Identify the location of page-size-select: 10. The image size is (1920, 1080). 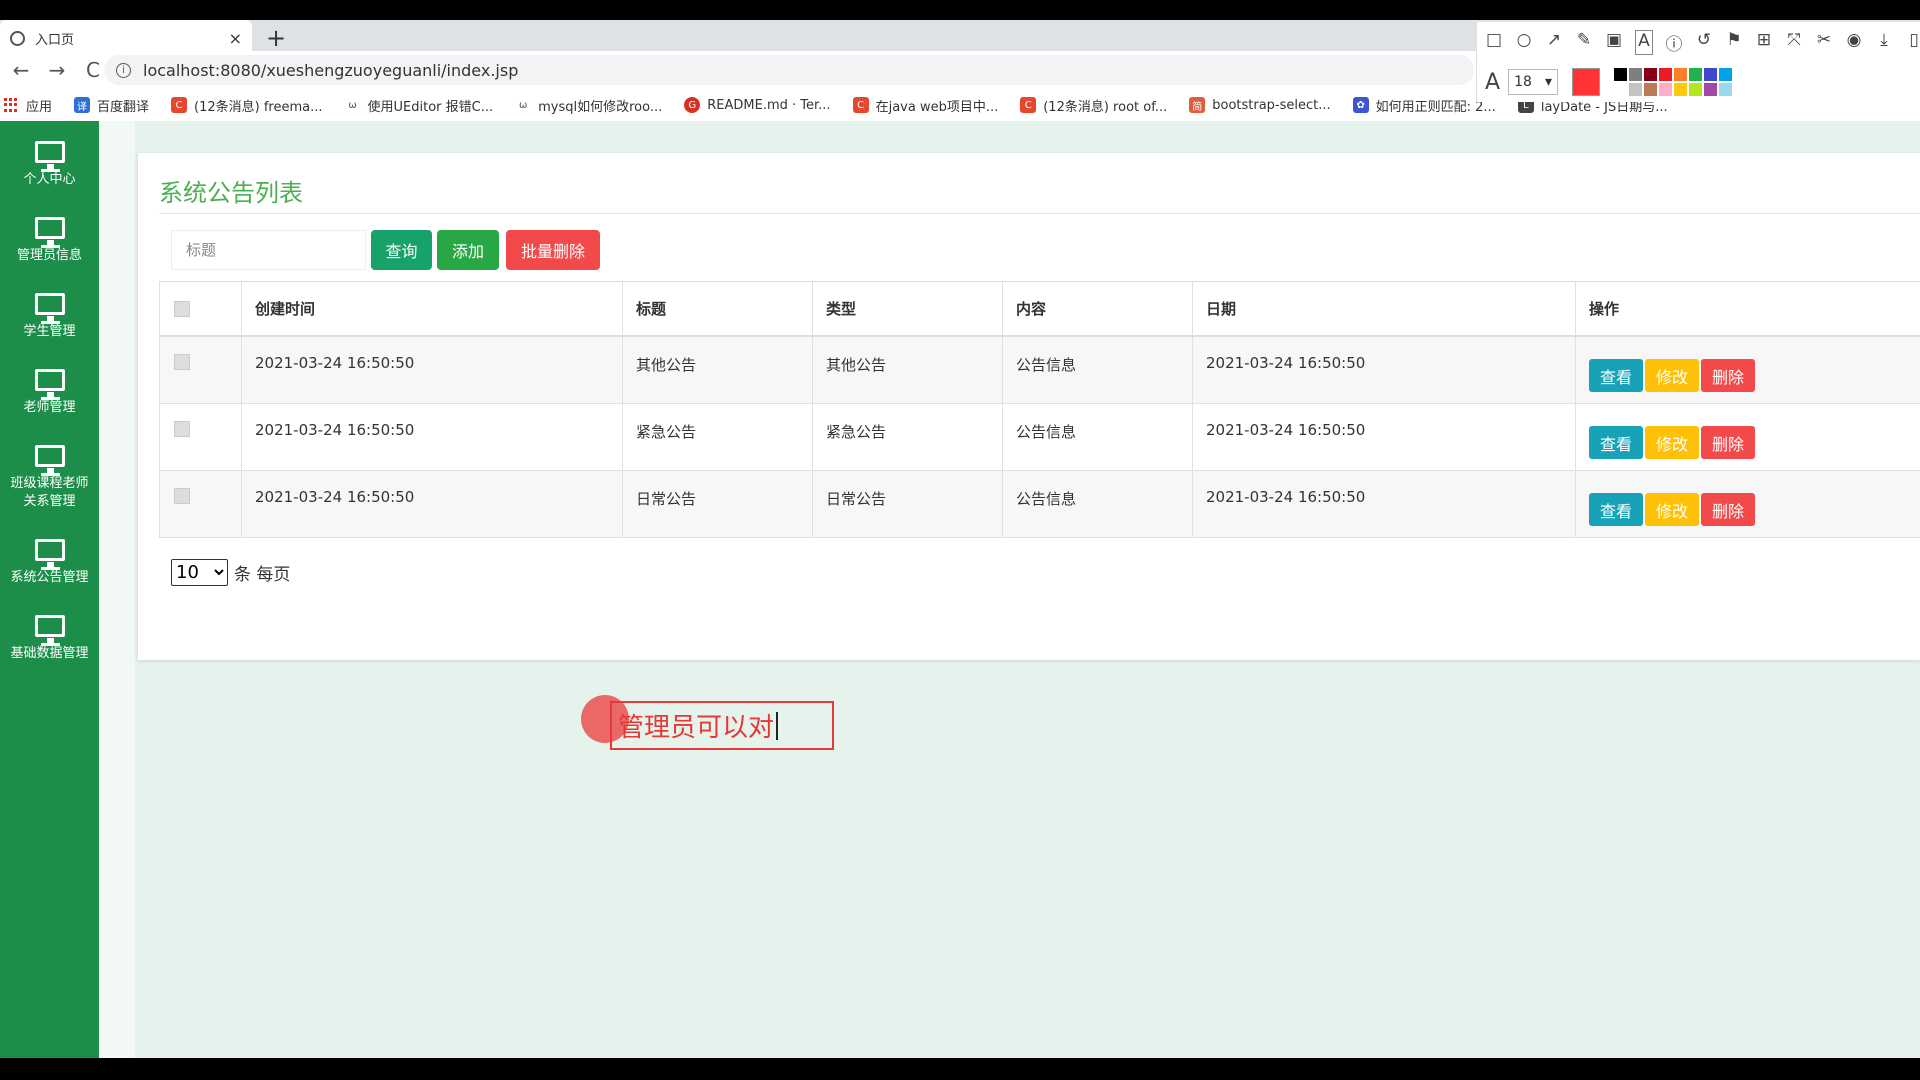
(199, 572).